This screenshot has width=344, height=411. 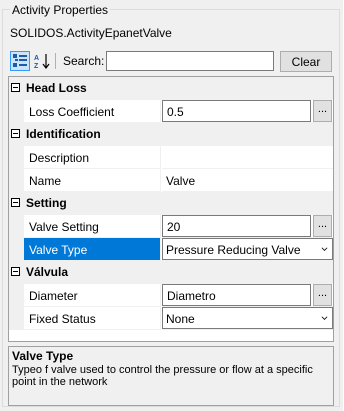 I want to click on property-name-selected: Valve Type, so click(x=92, y=249).